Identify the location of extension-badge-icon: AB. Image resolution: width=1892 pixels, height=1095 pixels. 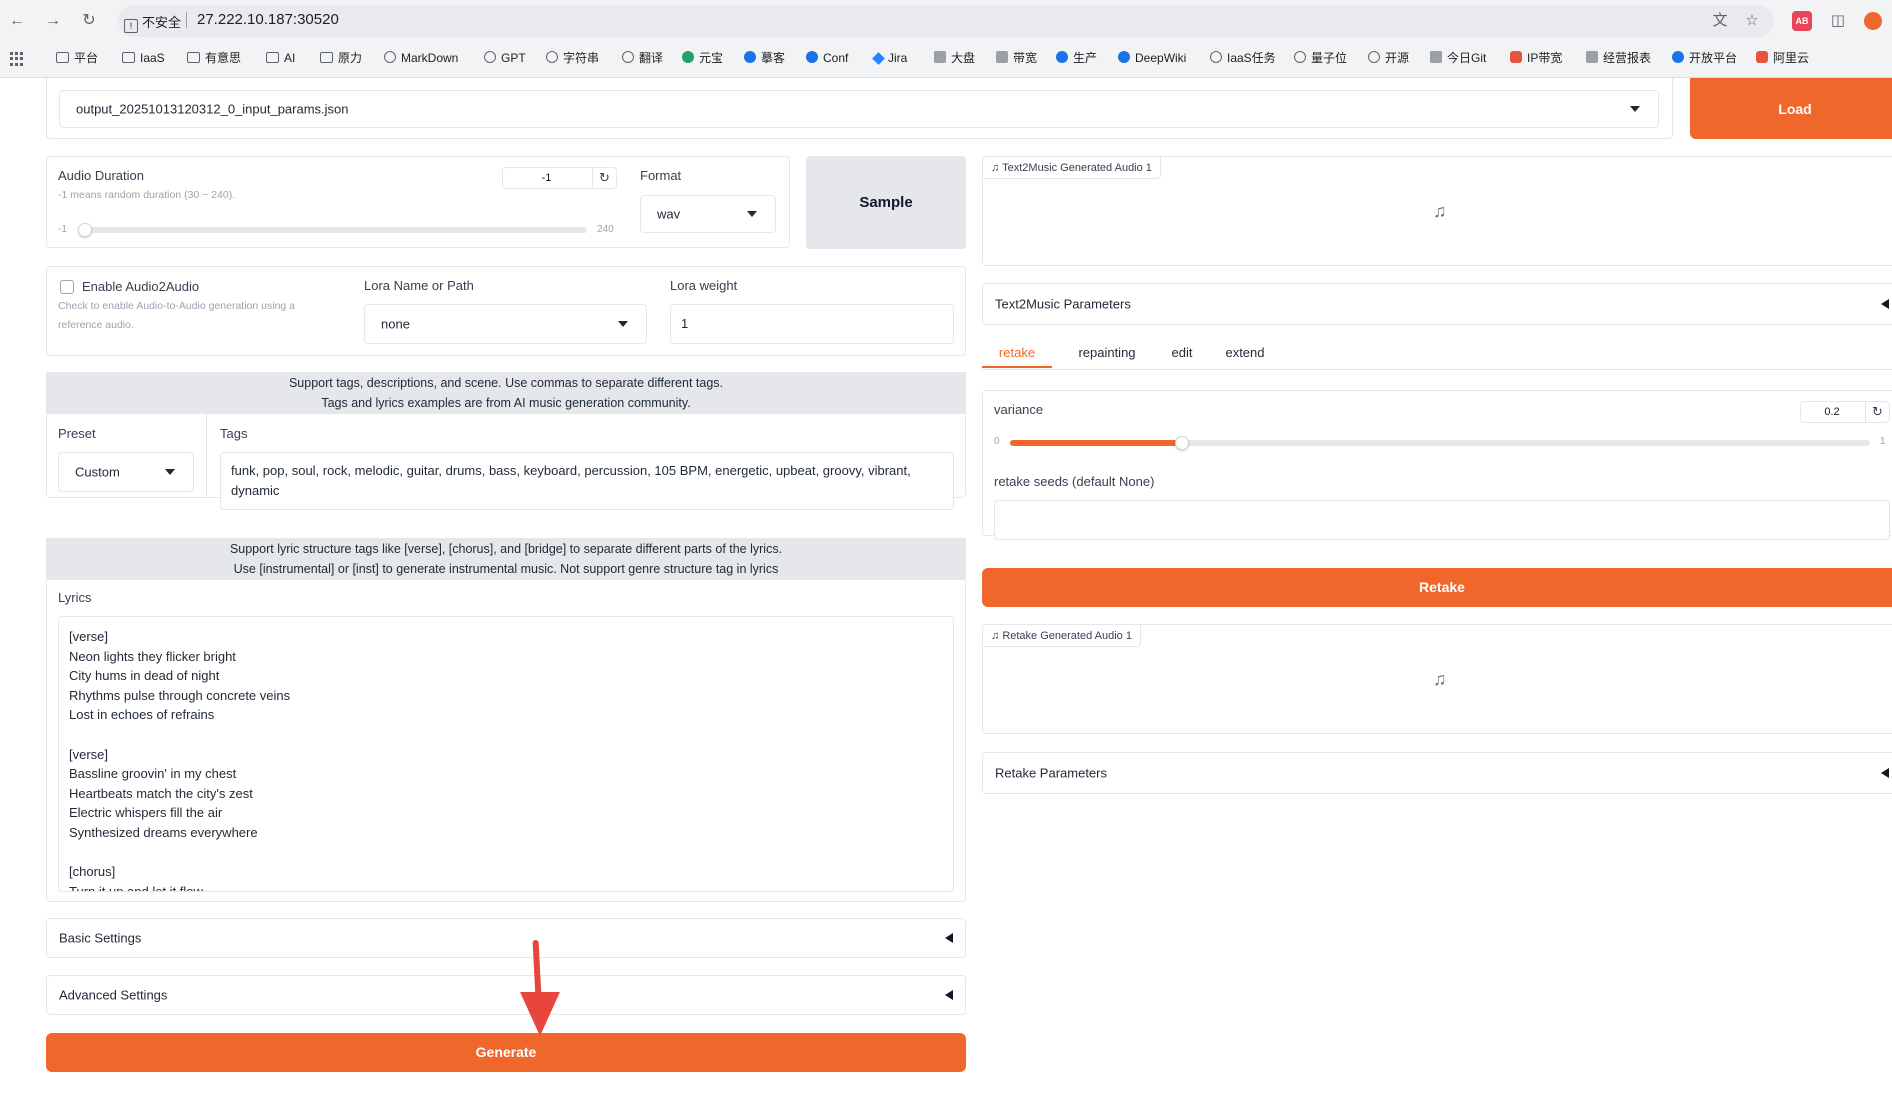
(1802, 21).